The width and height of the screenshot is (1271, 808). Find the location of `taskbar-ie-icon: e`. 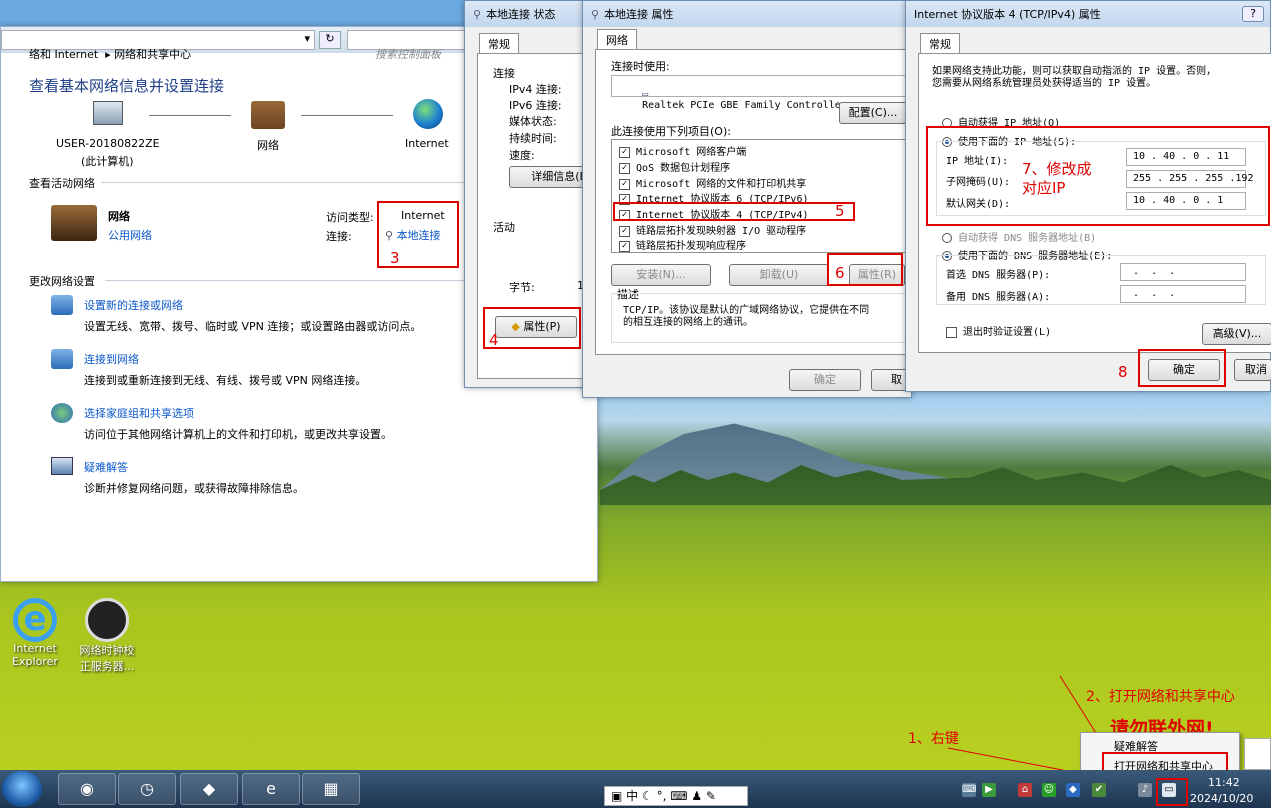

taskbar-ie-icon: e is located at coordinates (271, 789).